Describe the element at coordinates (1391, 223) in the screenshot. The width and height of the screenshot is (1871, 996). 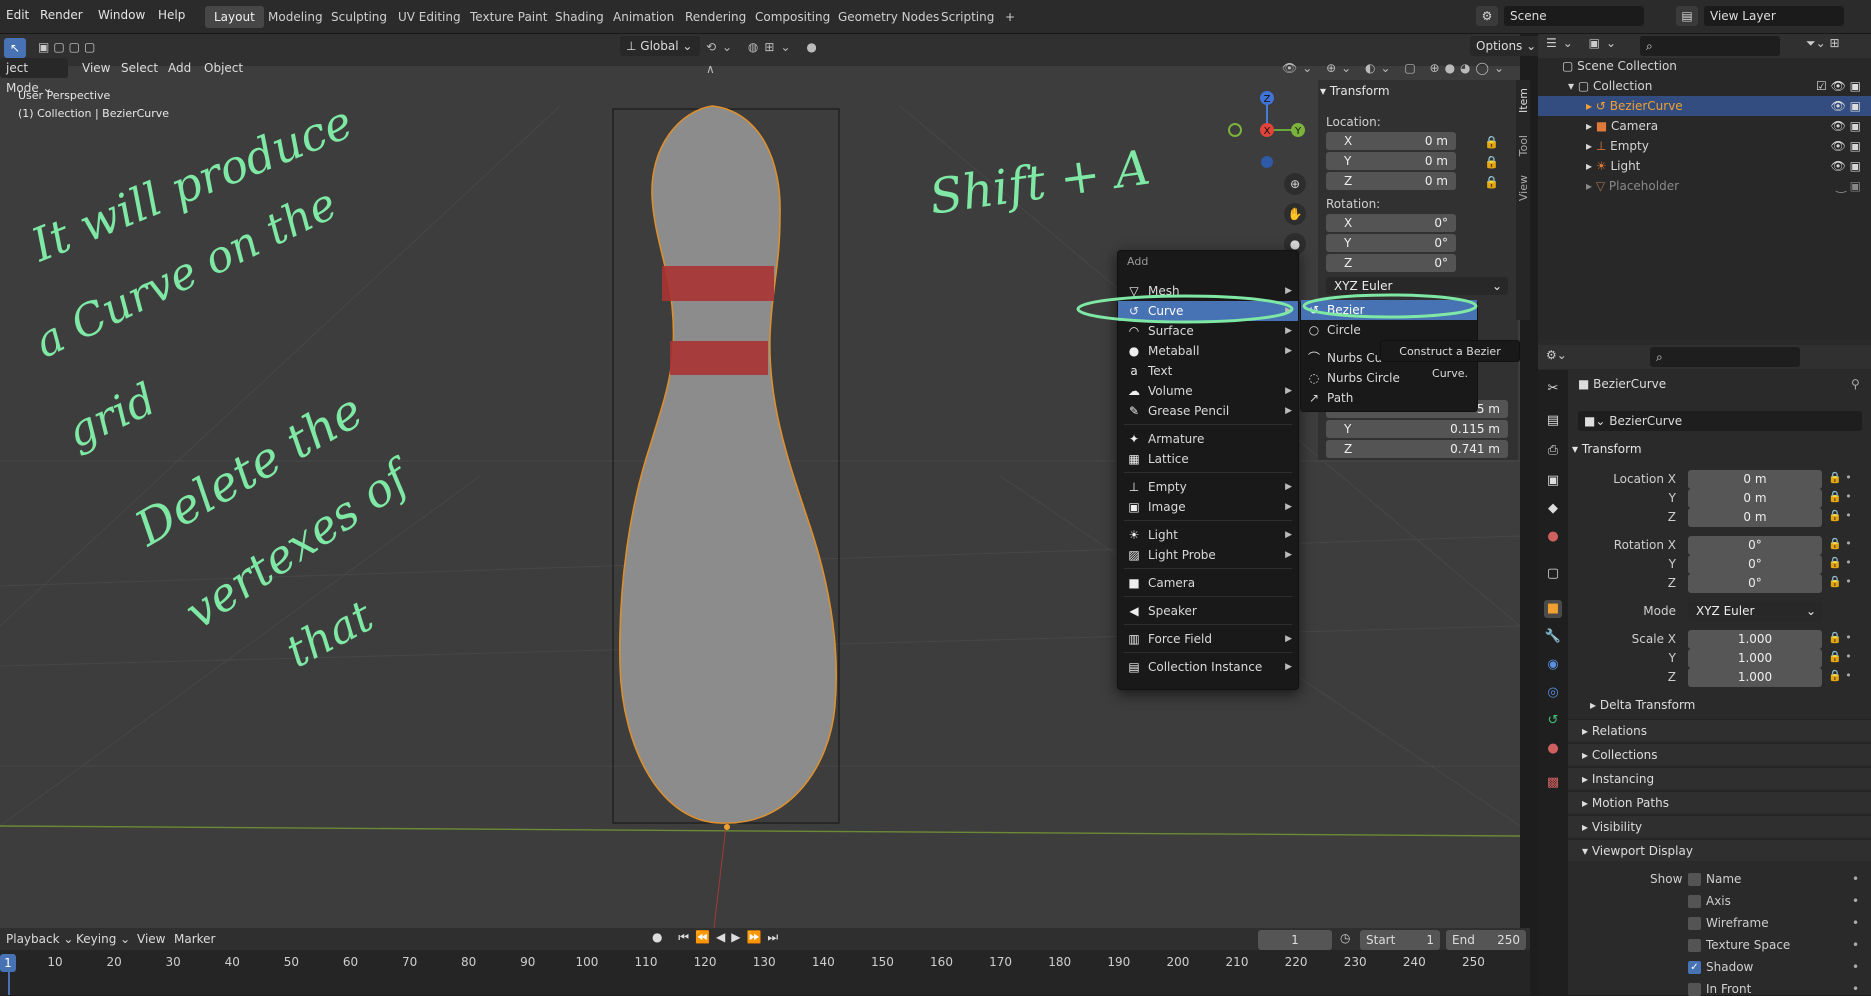
I see `npanel-rot-x: X 0°` at that location.